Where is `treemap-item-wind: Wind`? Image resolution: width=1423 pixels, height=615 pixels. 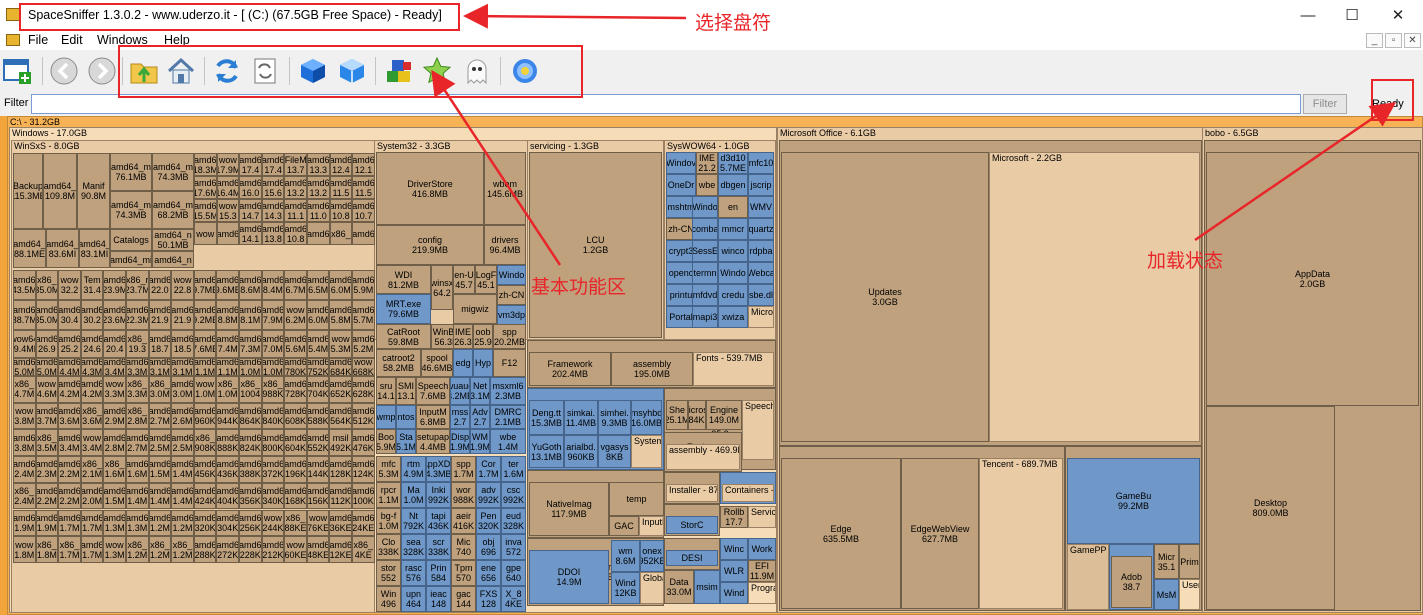 treemap-item-wind: Wind is located at coordinates (734, 593).